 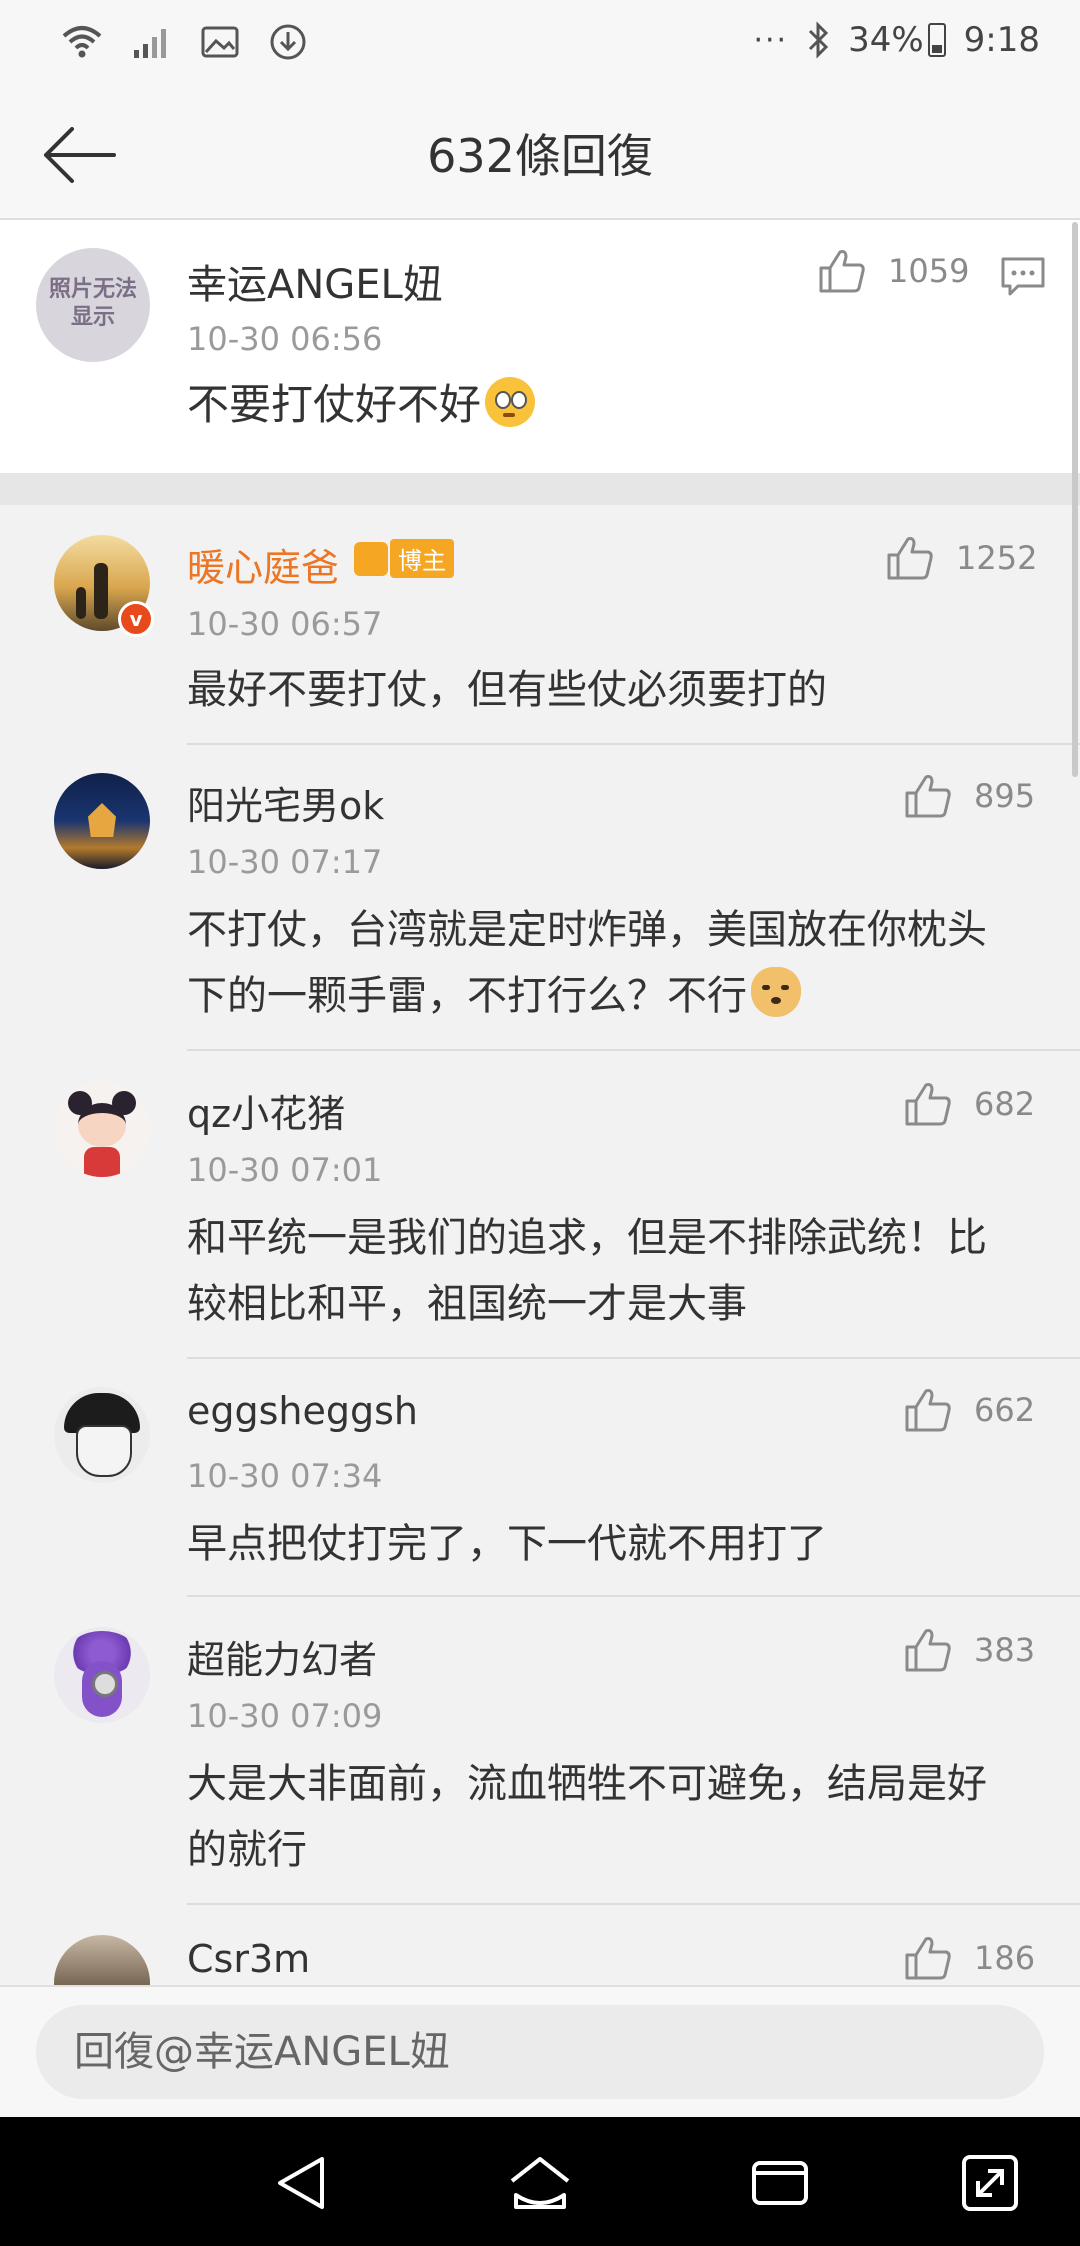 What do you see at coordinates (1005, 796) in the screenshot?
I see `like-count: 895` at bounding box center [1005, 796].